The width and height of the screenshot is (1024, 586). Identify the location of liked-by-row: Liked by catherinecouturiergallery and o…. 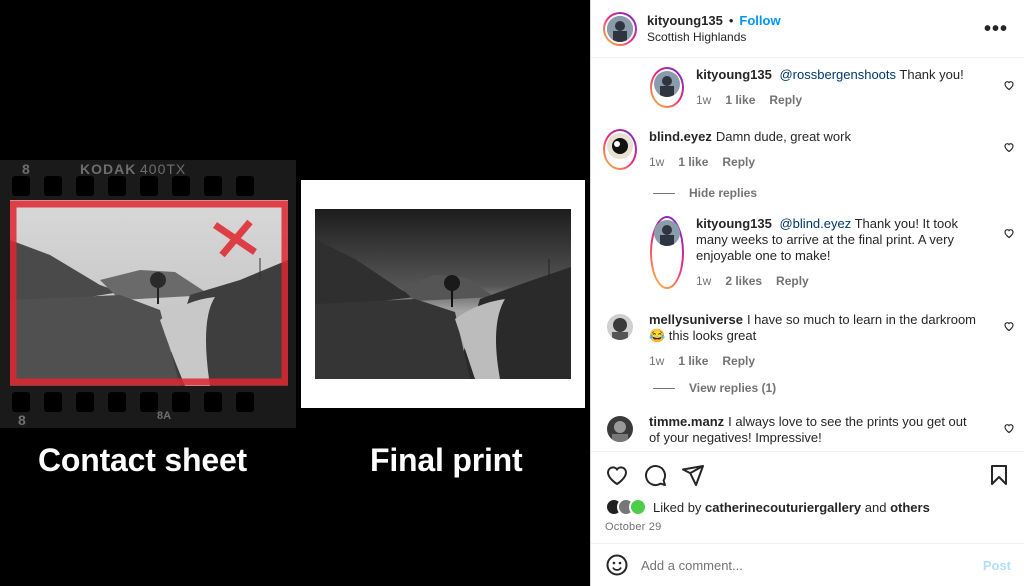
(808, 507).